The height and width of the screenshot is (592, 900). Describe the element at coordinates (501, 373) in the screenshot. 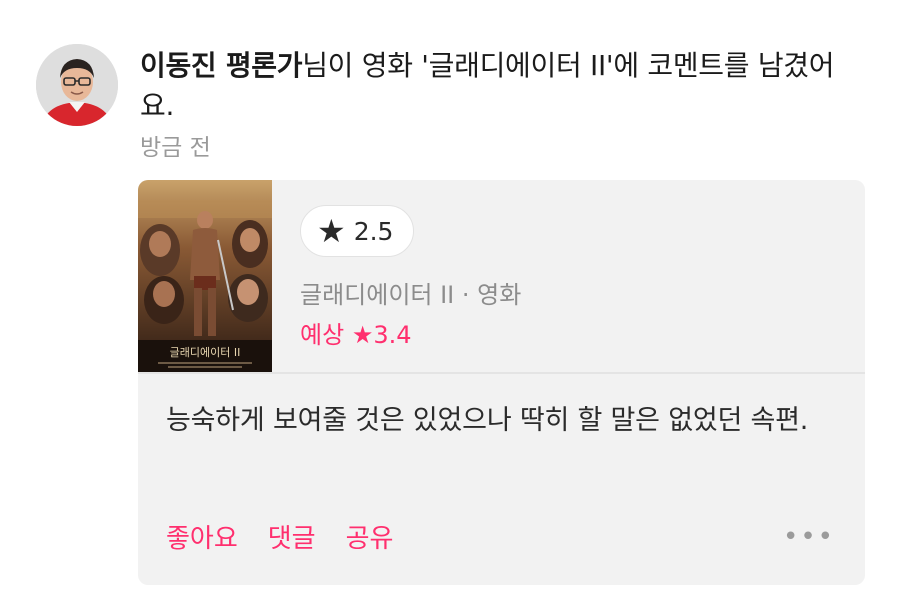

I see `card-divider` at that location.